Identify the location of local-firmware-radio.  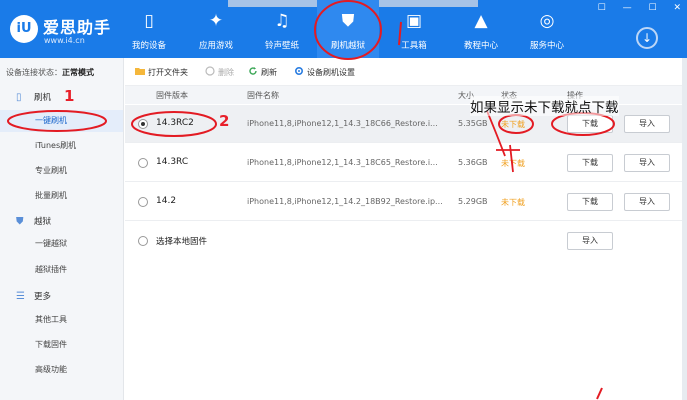
(143, 241).